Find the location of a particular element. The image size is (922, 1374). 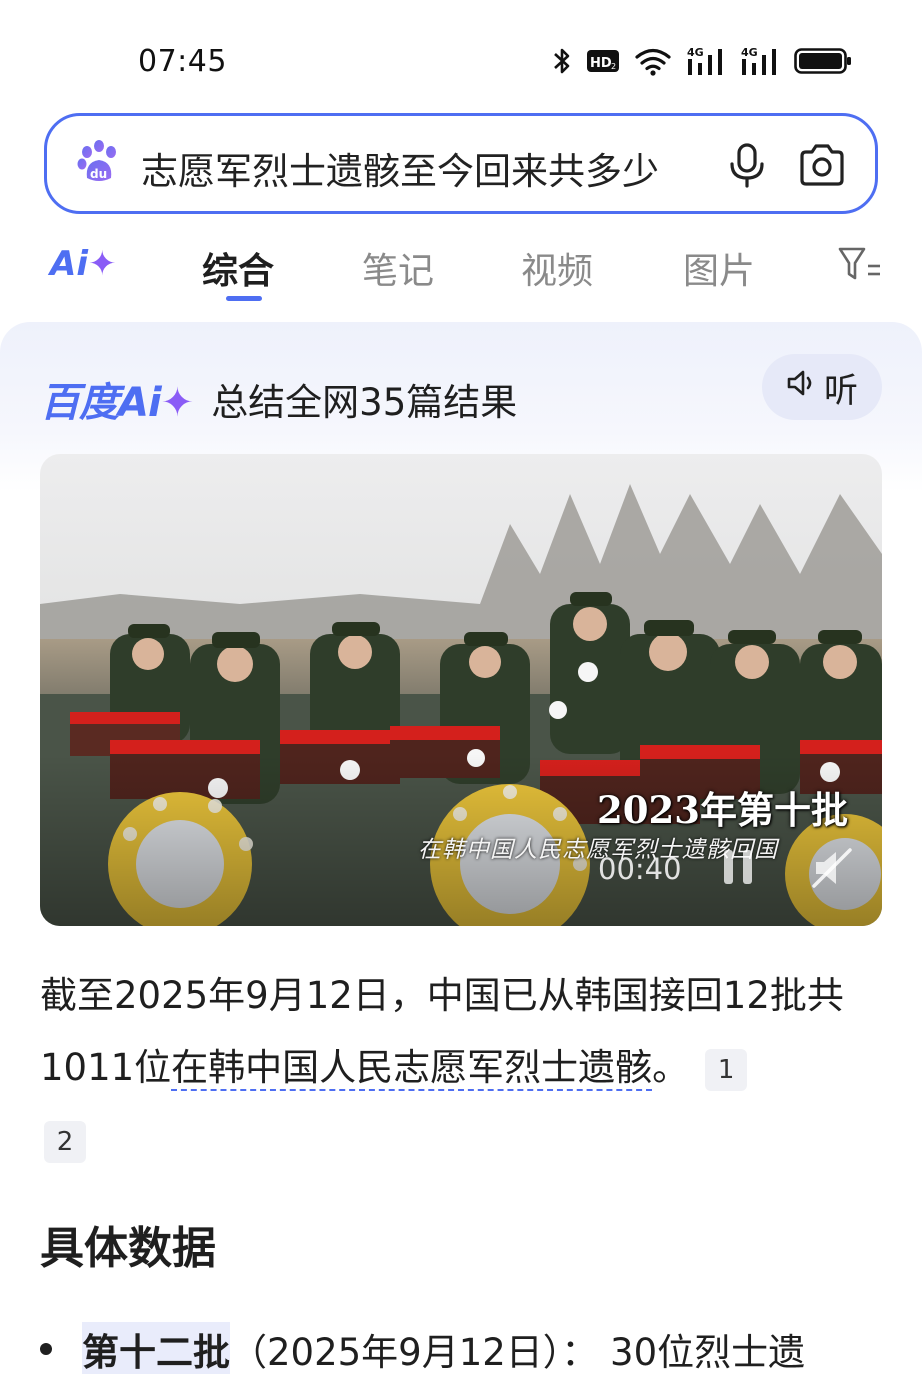

answer-link: 在韩中国人民志愿军烈士遗骸 is located at coordinates (412, 1068).